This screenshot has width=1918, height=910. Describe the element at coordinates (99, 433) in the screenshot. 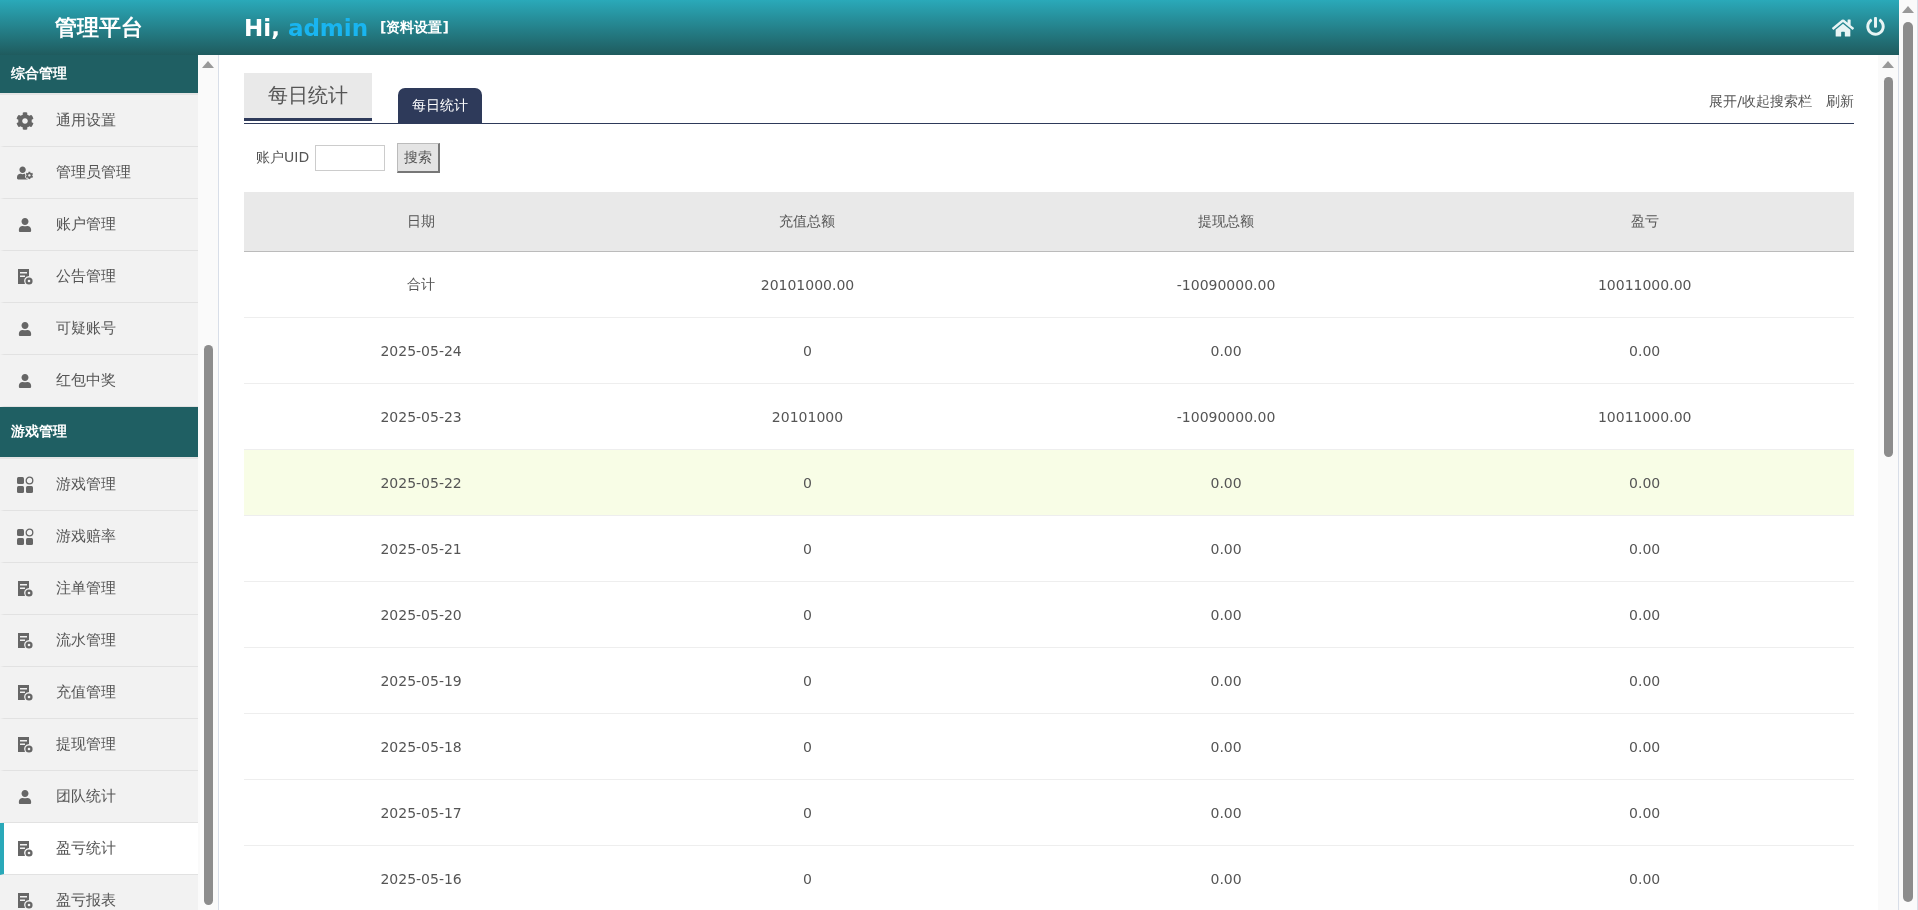

I see `sidebar-group-title: 游戏管理` at that location.